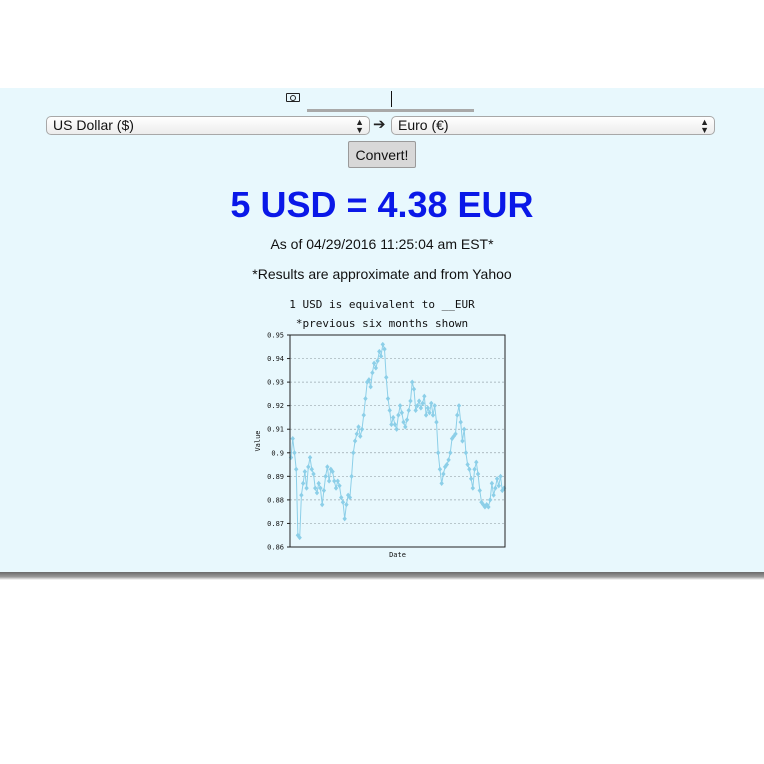 The height and width of the screenshot is (764, 764). I want to click on x-axis-label: Date, so click(397, 555).